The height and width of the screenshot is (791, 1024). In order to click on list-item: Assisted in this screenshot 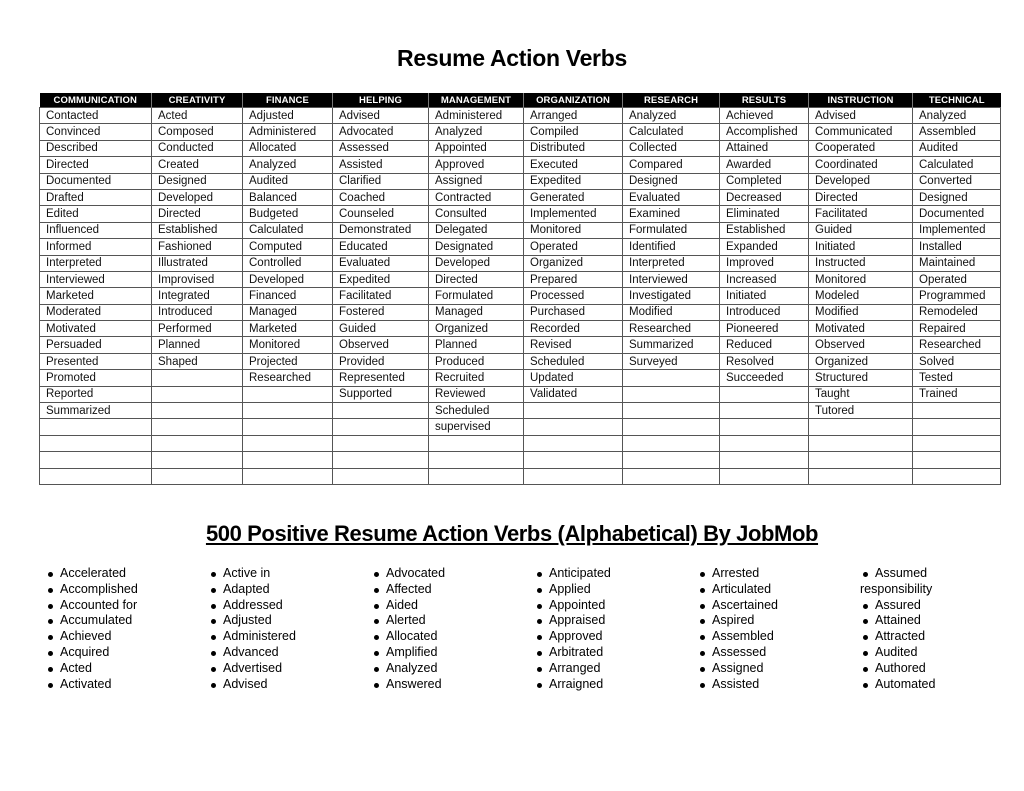, I will do `click(737, 685)`.